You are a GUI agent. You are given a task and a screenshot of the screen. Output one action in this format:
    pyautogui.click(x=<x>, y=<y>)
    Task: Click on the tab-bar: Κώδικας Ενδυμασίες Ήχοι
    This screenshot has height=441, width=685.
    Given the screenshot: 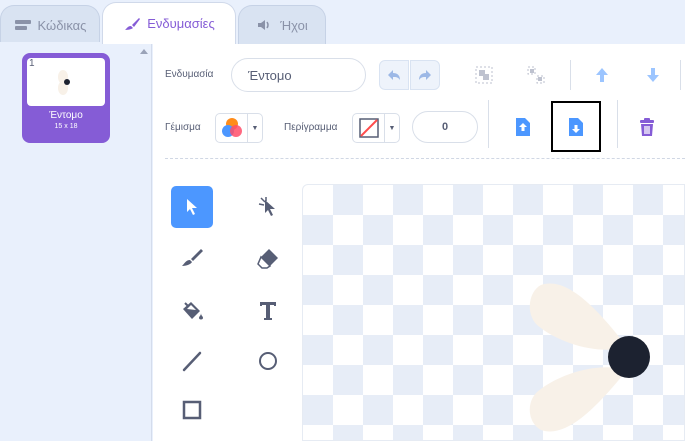 What is the action you would take?
    pyautogui.click(x=342, y=22)
    